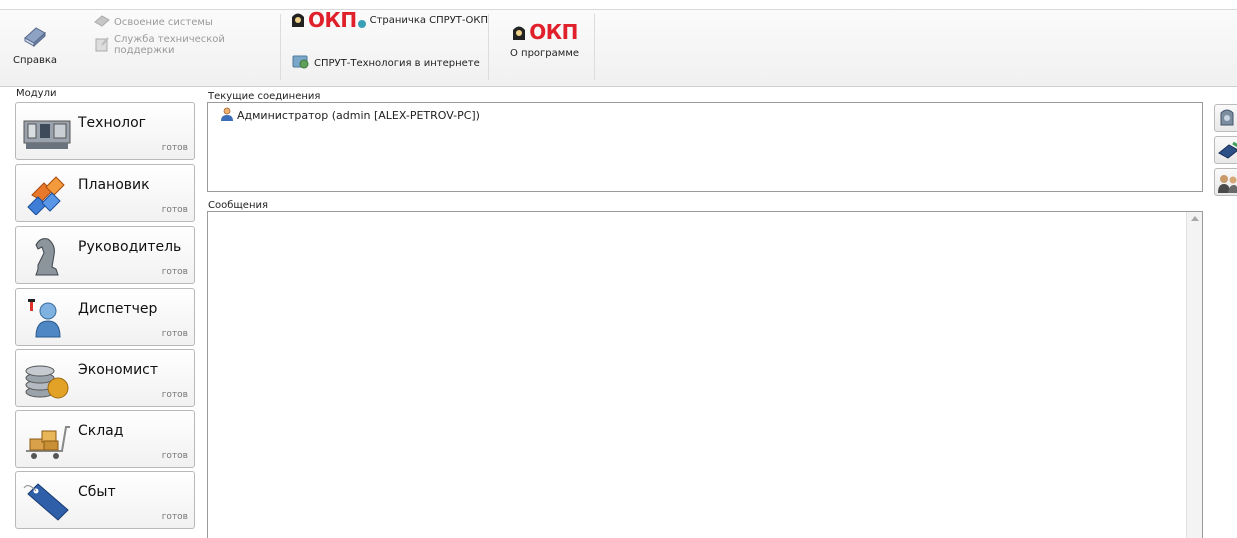 This screenshot has height=538, width=1237. What do you see at coordinates (553, 32) in the screenshot?
I see `about-logo-text: ОКП` at bounding box center [553, 32].